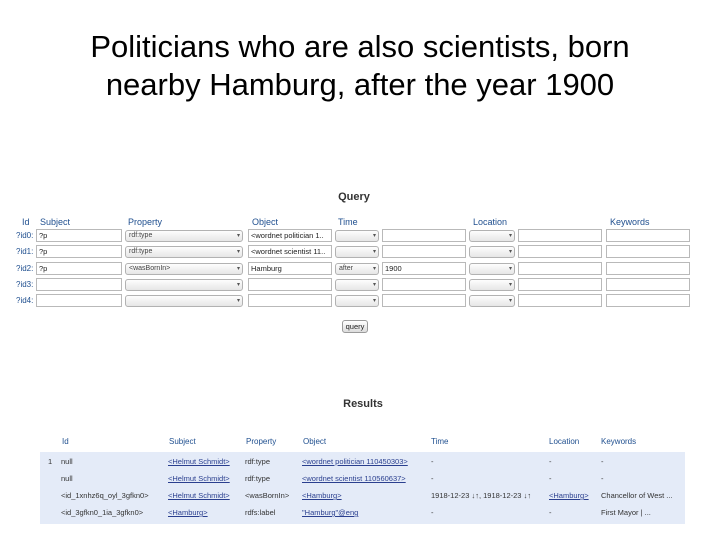 Image resolution: width=720 pixels, height=540 pixels. Describe the element at coordinates (360, 84) in the screenshot. I see `slide-title-line-2: nearby Hamburg, after the year 1900` at that location.